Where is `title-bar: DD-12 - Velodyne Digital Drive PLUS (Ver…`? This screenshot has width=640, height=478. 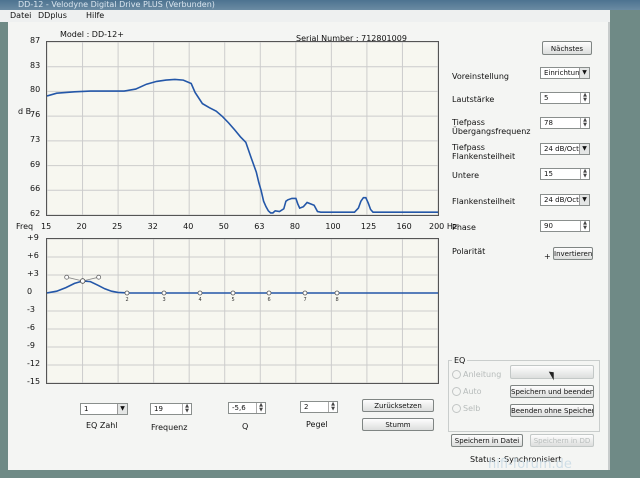
title-bar: DD-12 - Velodyne Digital Drive PLUS (Ver… is located at coordinates (320, 5).